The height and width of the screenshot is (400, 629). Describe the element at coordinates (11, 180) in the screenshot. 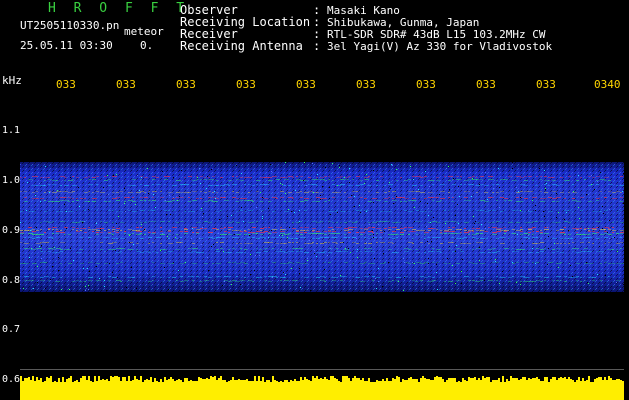

I see `freq-label: 1.0` at that location.